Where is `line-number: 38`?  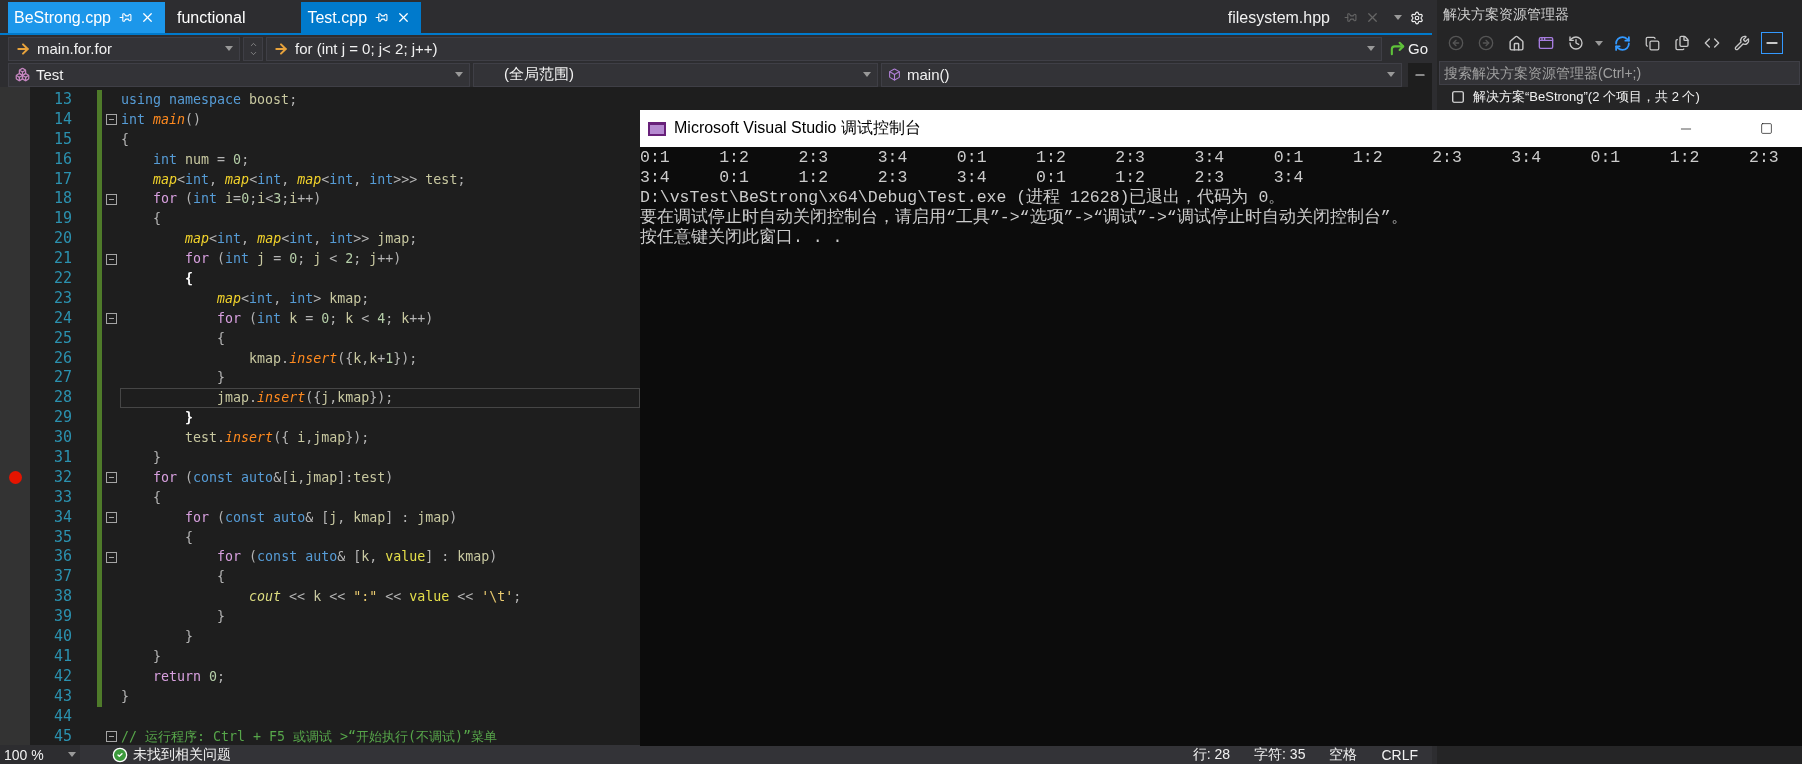 line-number: 38 is located at coordinates (62, 597).